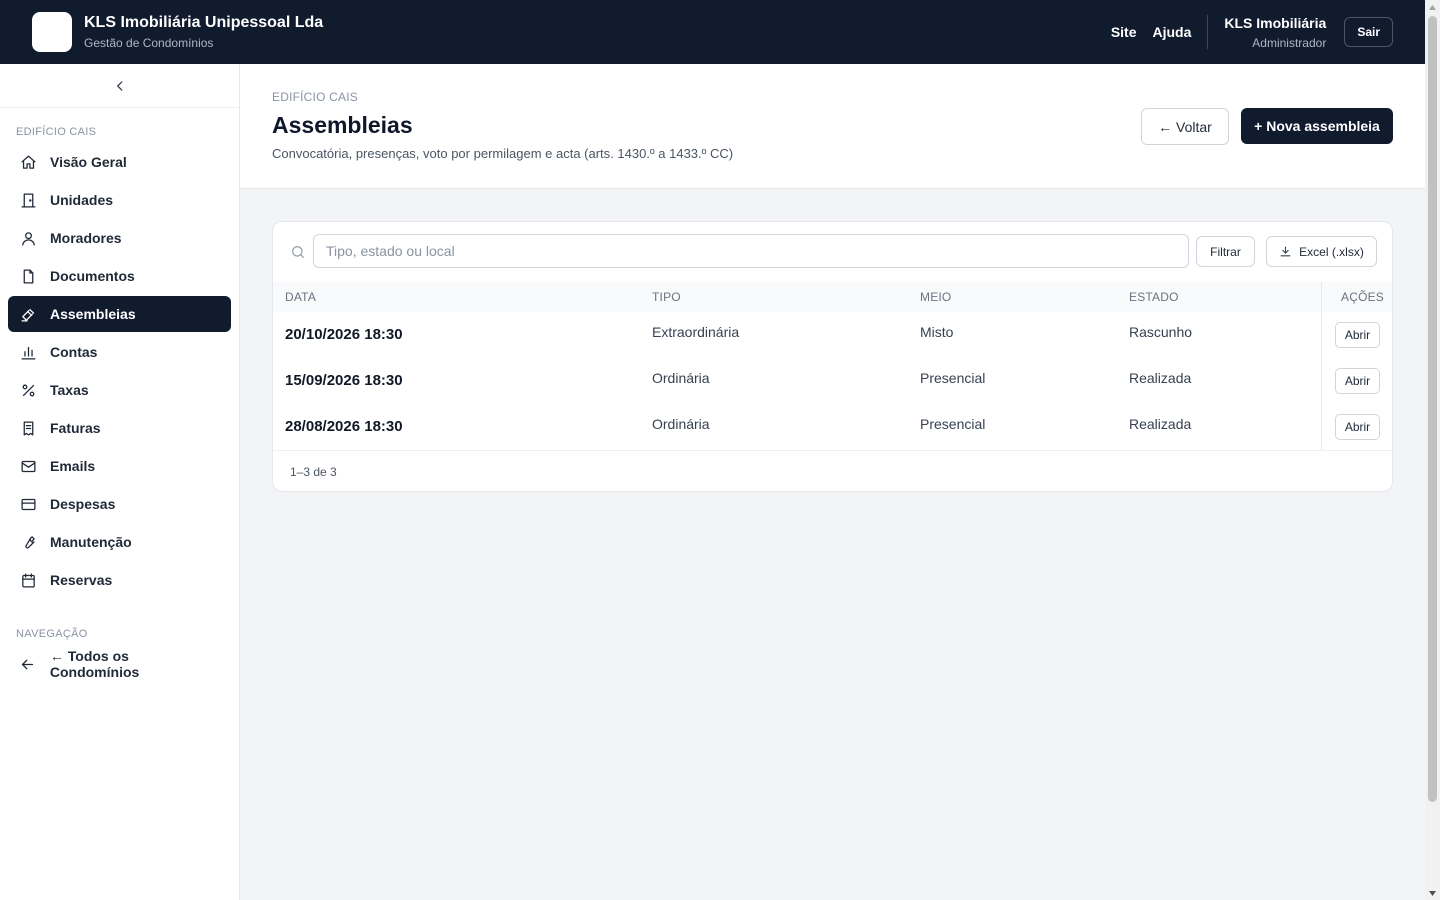  I want to click on divider, so click(1208, 32).